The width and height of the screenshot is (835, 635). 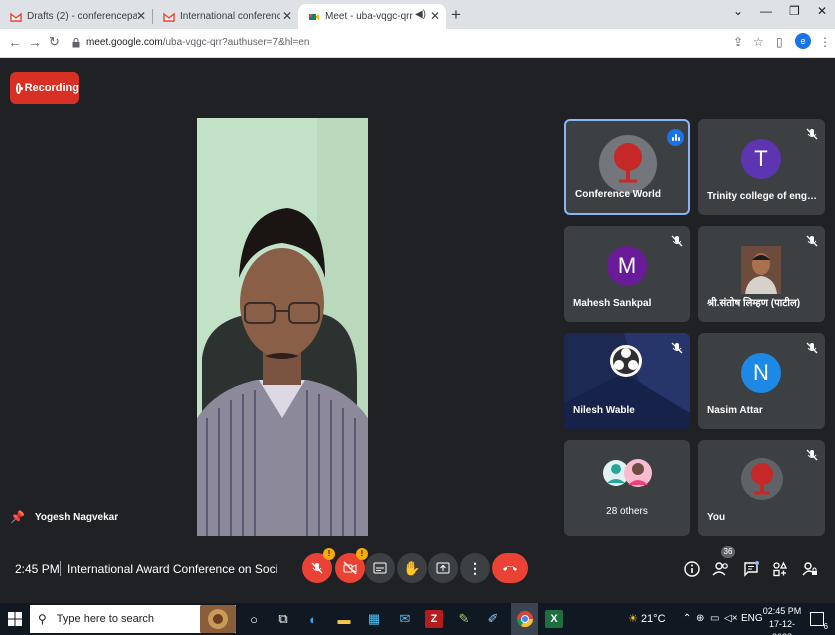 What do you see at coordinates (76, 43) in the screenshot?
I see `lock-icon` at bounding box center [76, 43].